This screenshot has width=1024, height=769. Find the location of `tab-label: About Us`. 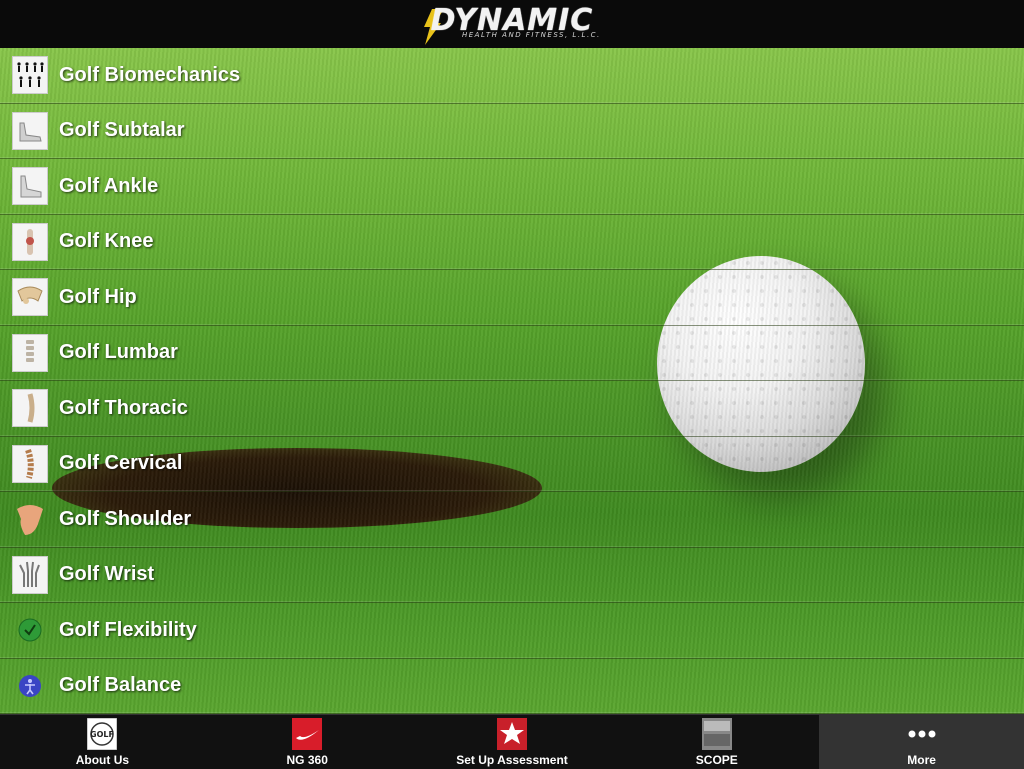

tab-label: About Us is located at coordinates (102, 760).